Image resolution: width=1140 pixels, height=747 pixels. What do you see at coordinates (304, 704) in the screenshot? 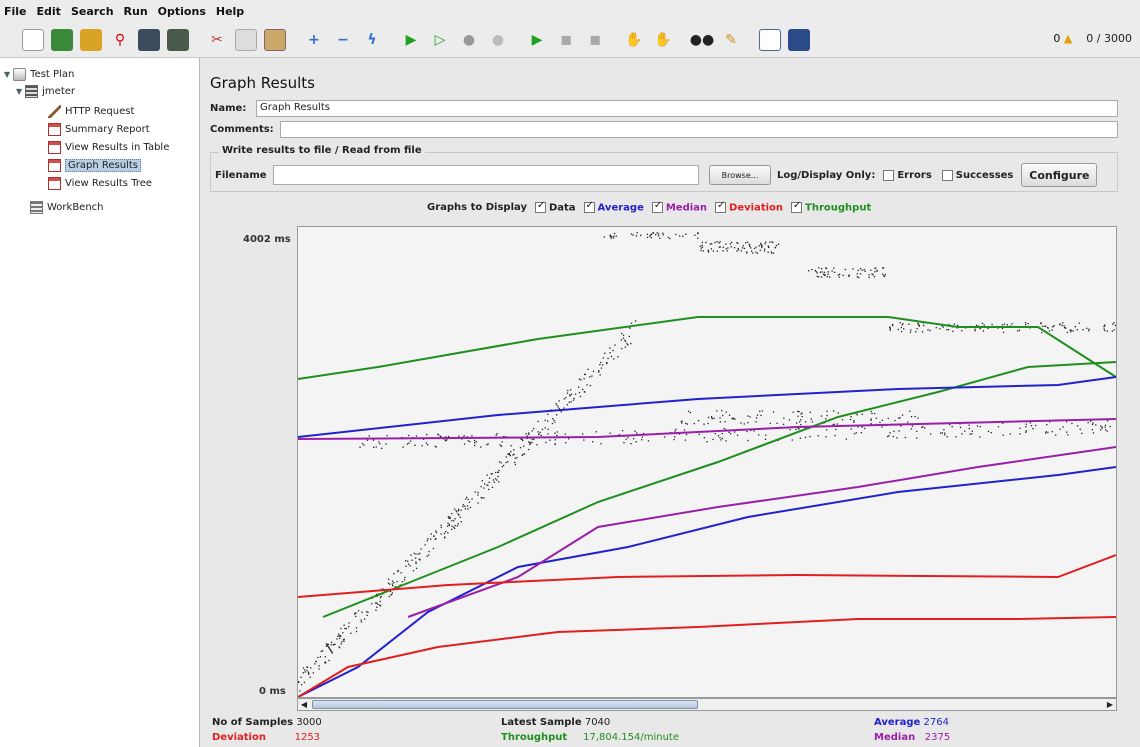
I see `scroll-left-icon: ◀` at bounding box center [304, 704].